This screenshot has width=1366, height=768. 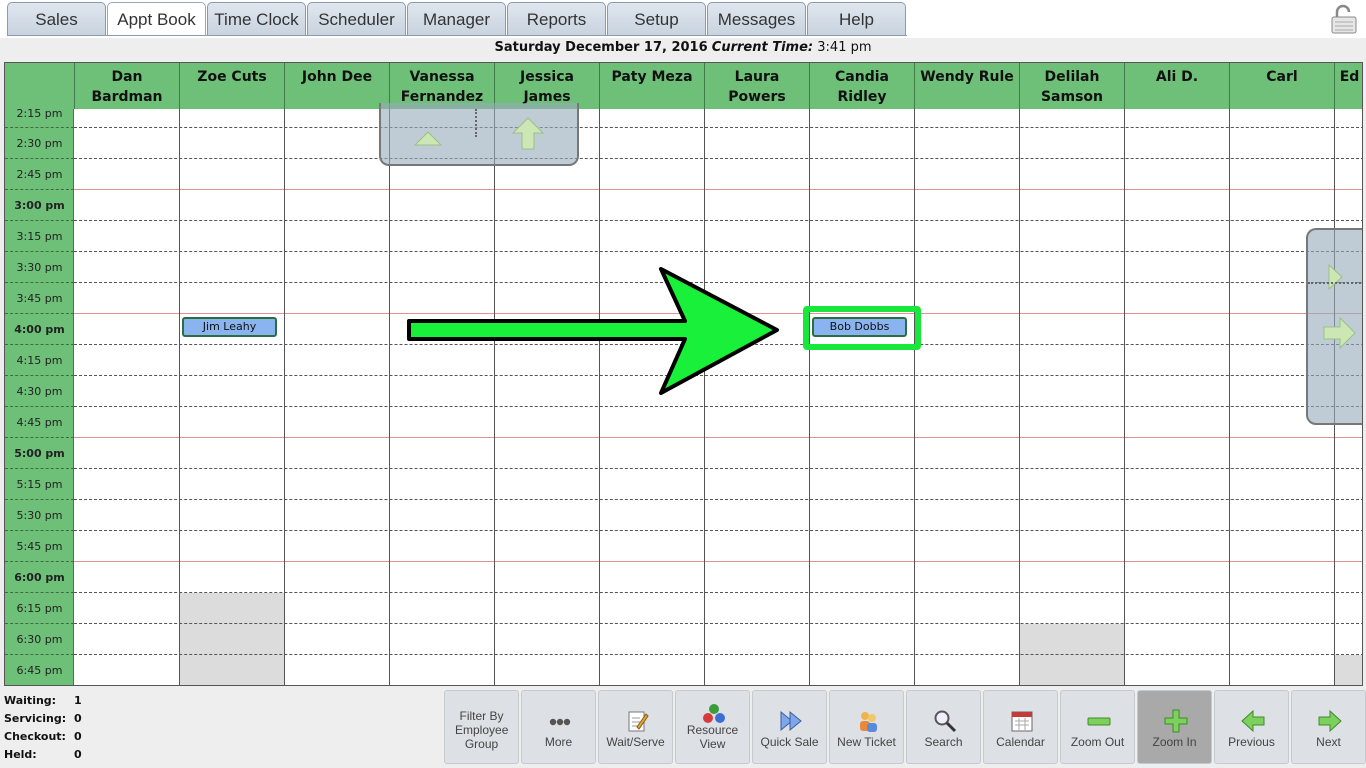 I want to click on appointment-block: Jim Leahy, so click(x=229, y=327).